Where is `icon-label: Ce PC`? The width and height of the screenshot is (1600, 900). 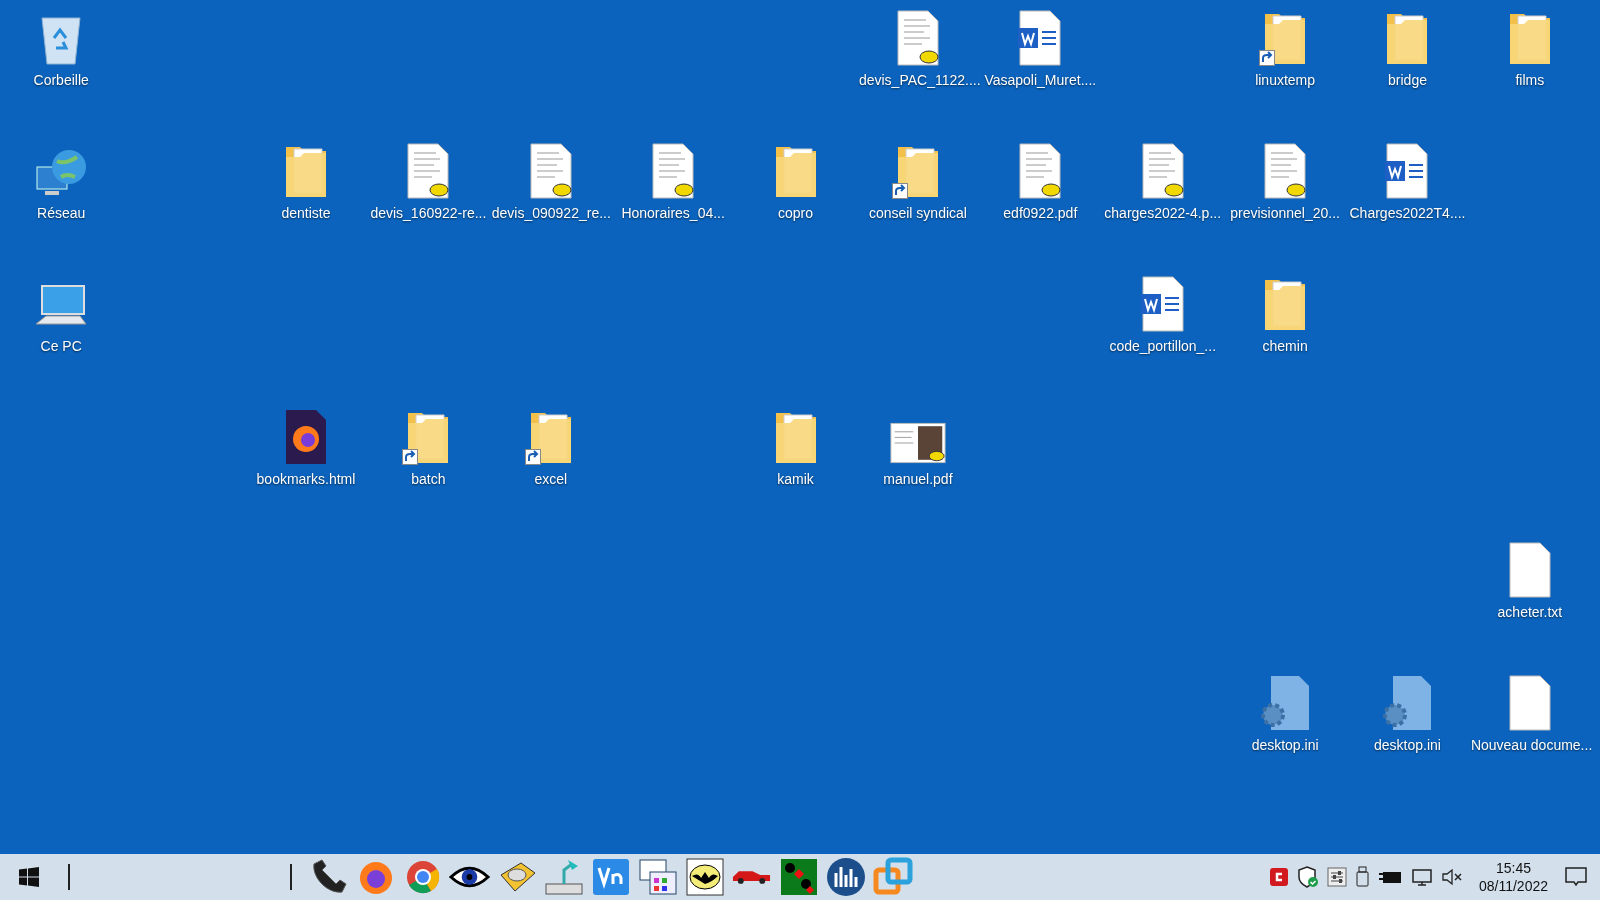 icon-label: Ce PC is located at coordinates (61, 346).